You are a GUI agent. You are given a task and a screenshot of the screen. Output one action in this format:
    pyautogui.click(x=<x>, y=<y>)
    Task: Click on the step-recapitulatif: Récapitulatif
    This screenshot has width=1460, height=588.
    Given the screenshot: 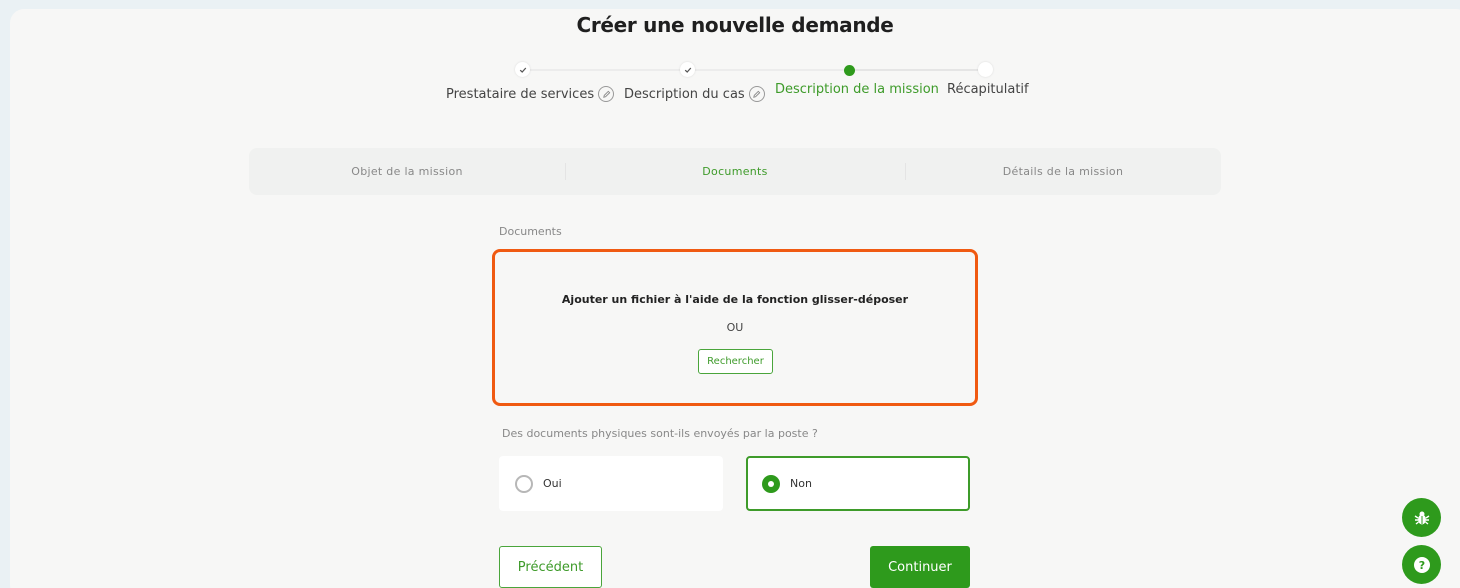 What is the action you would take?
    pyautogui.click(x=988, y=89)
    